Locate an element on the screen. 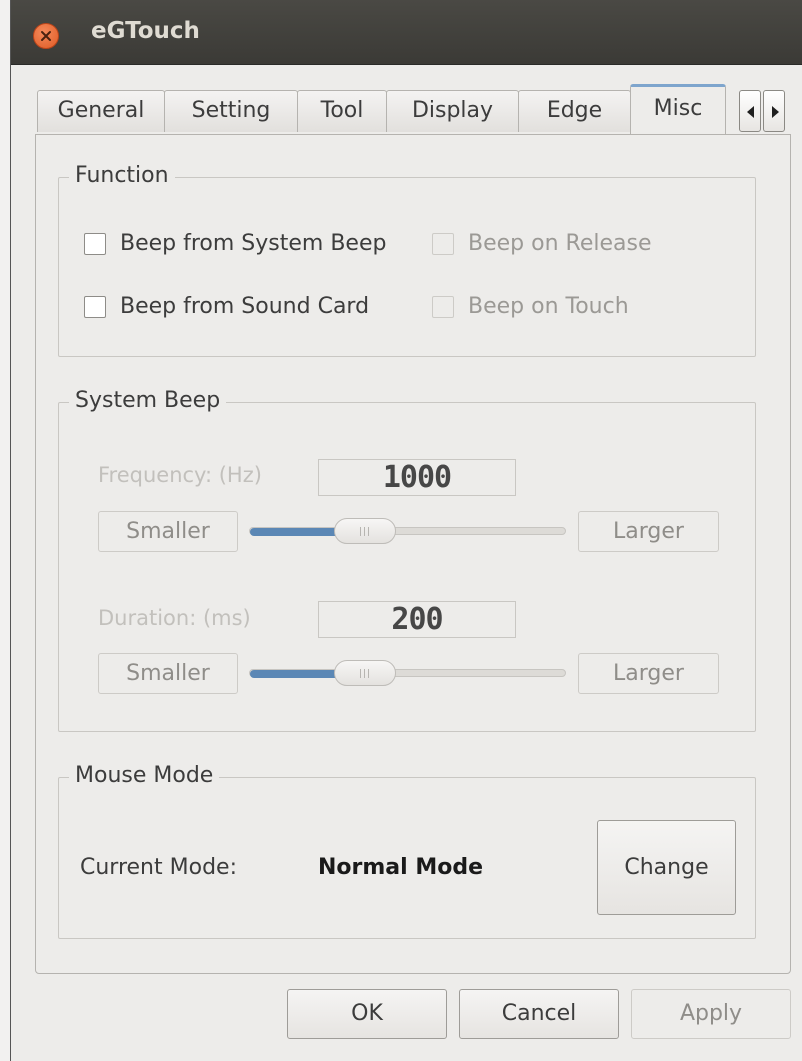 This screenshot has width=802, height=1061. duration-label: Duration: (ms) is located at coordinates (174, 618).